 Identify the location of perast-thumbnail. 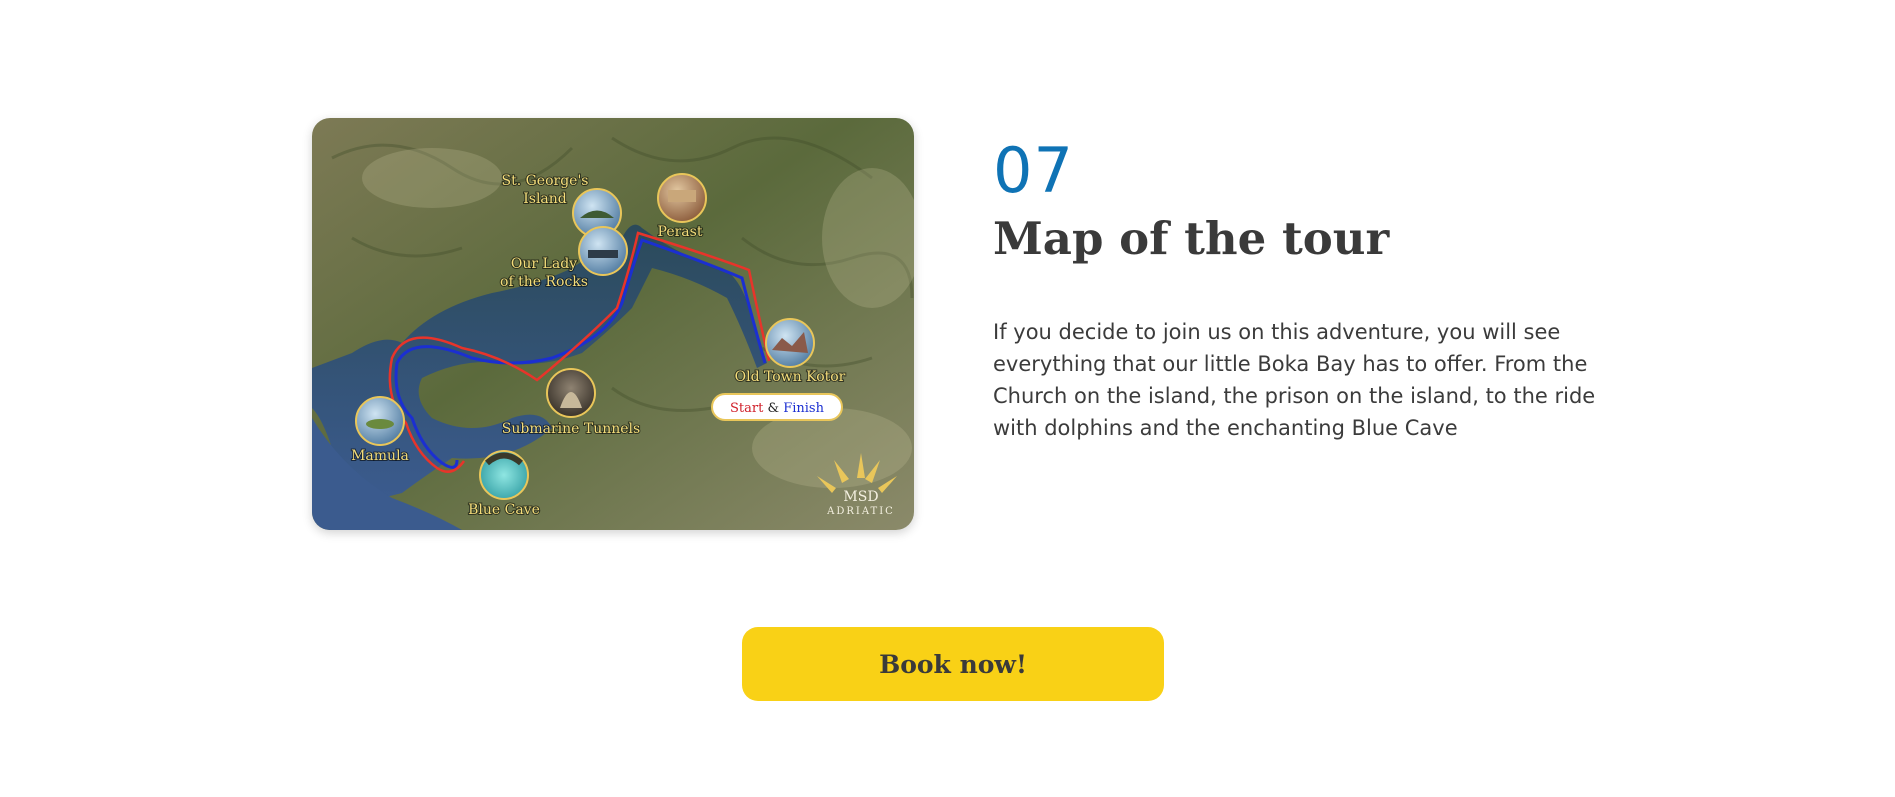
(682, 198).